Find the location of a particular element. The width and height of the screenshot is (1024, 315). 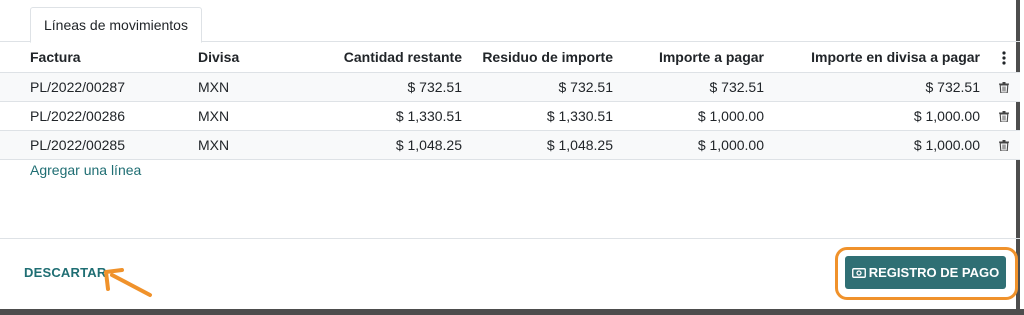

kebab-menu-icon is located at coordinates (1004, 58).